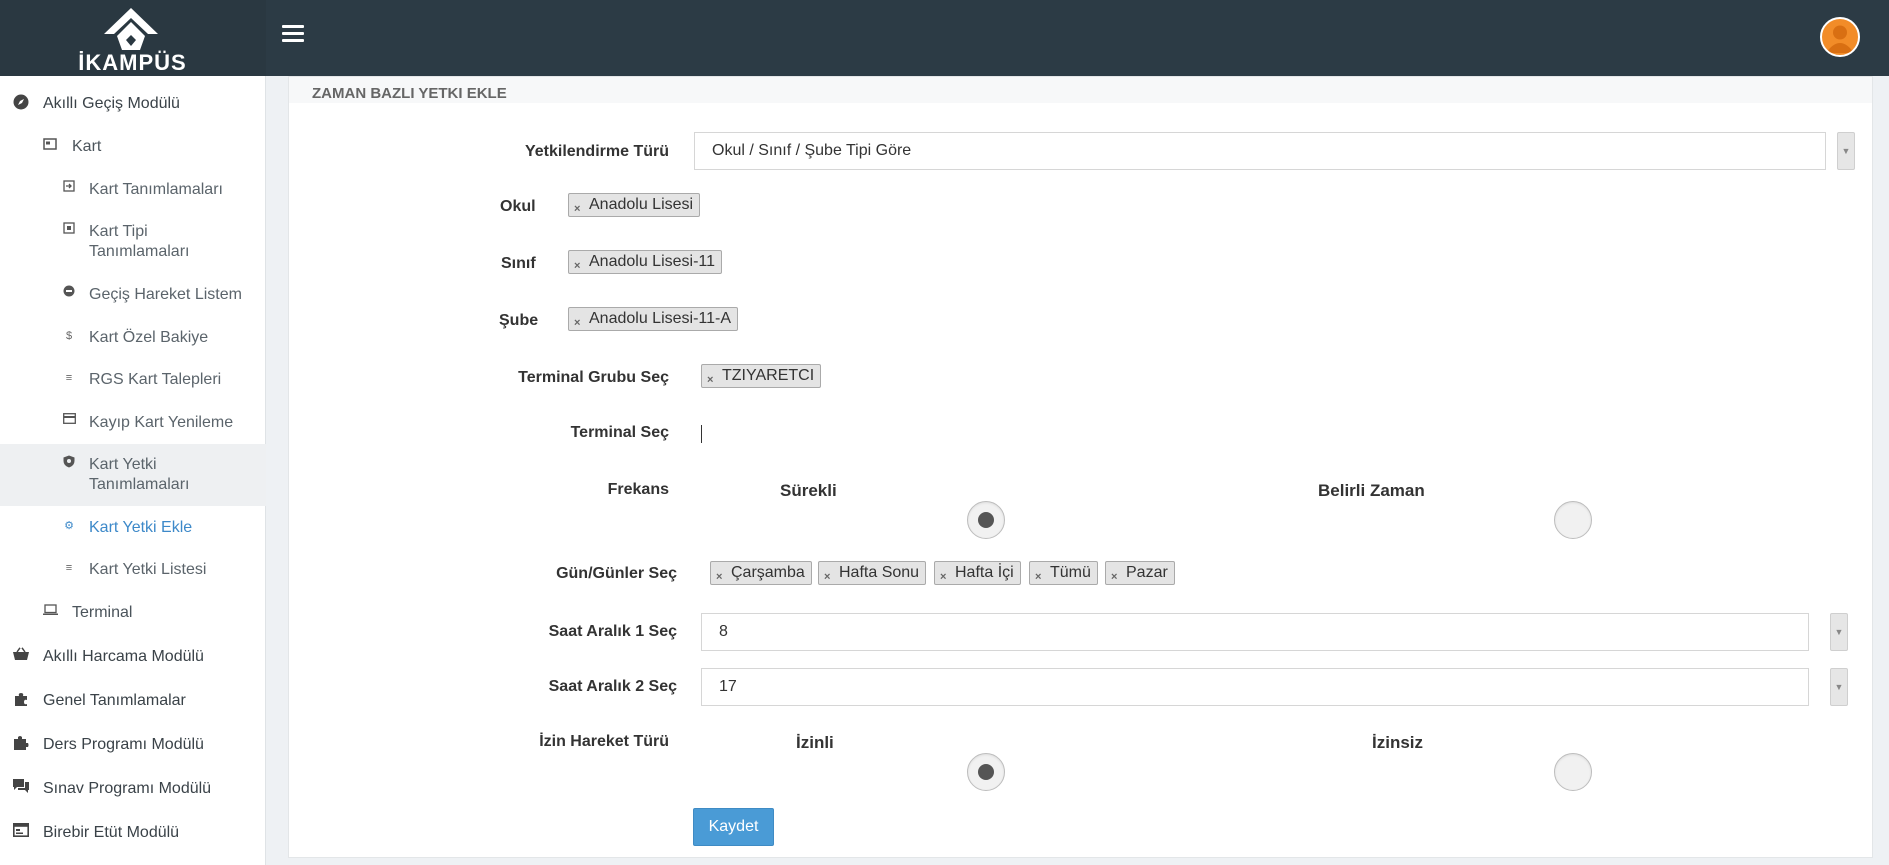  Describe the element at coordinates (619, 432) in the screenshot. I see `terminal-label: Terminal Seç` at that location.